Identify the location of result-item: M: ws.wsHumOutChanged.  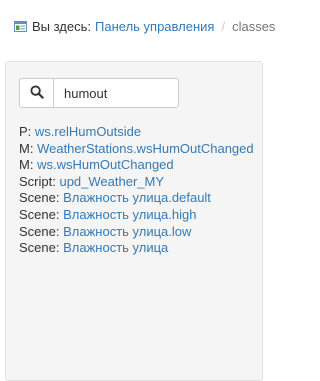
(136, 165).